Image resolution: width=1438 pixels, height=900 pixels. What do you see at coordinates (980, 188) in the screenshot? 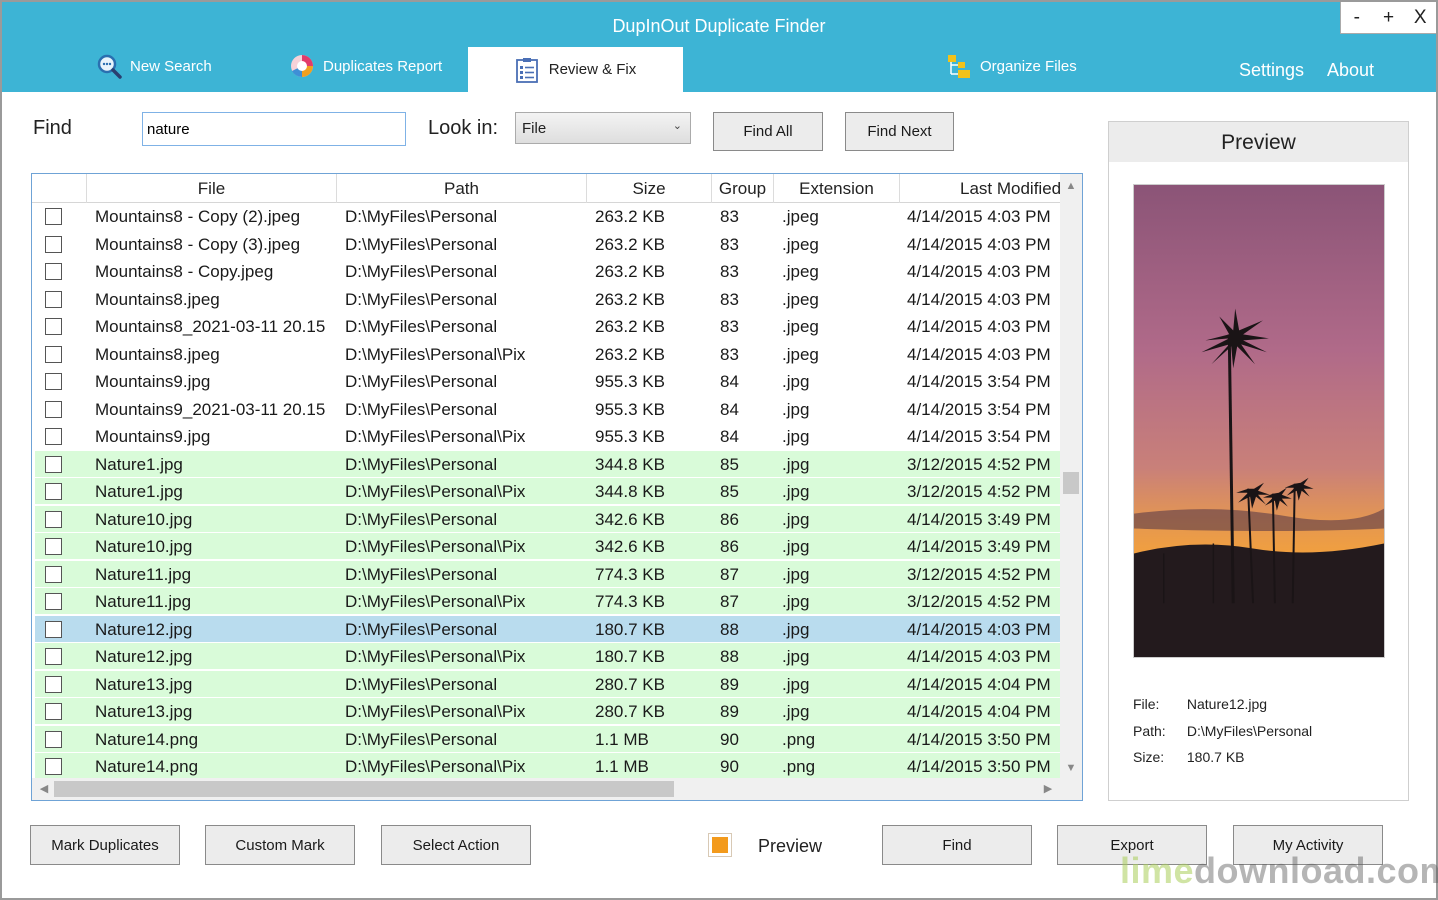
I see `column-header-last-modified: Last Modified` at bounding box center [980, 188].